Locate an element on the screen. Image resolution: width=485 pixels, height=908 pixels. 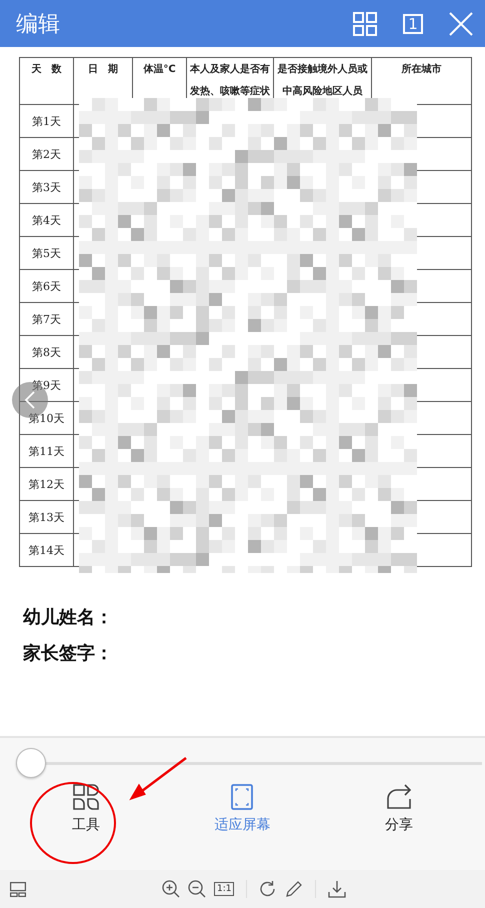
zoom-in-icon is located at coordinates (171, 889).